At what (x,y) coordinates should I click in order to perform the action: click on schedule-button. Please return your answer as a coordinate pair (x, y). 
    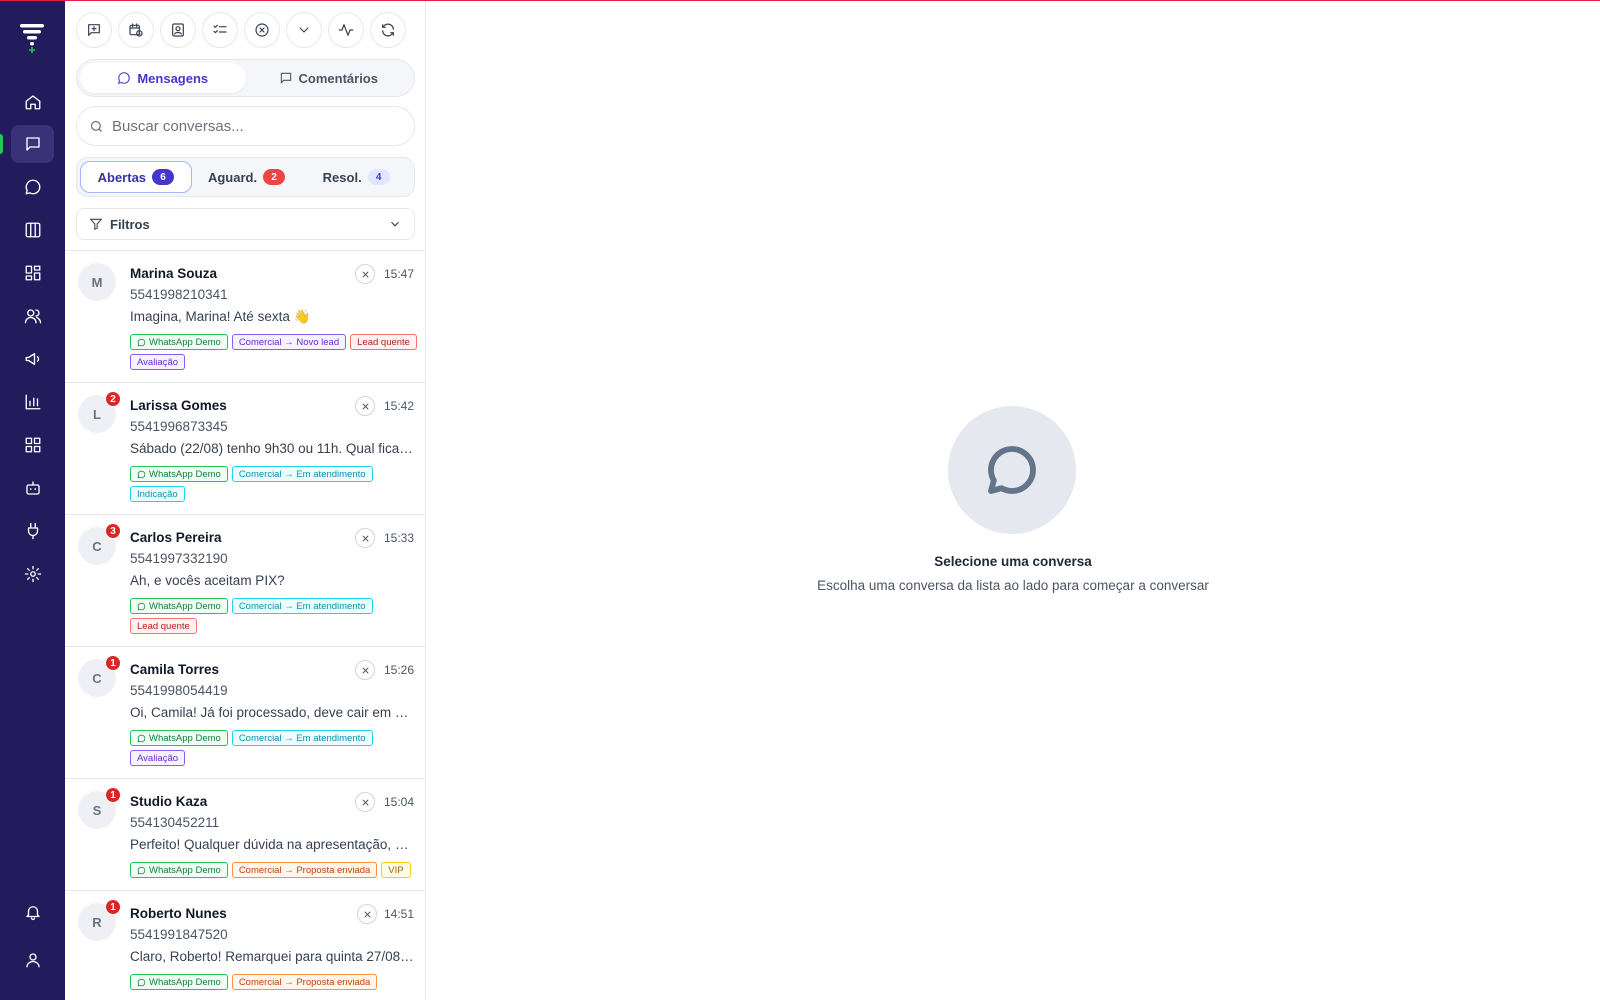
    Looking at the image, I should click on (136, 30).